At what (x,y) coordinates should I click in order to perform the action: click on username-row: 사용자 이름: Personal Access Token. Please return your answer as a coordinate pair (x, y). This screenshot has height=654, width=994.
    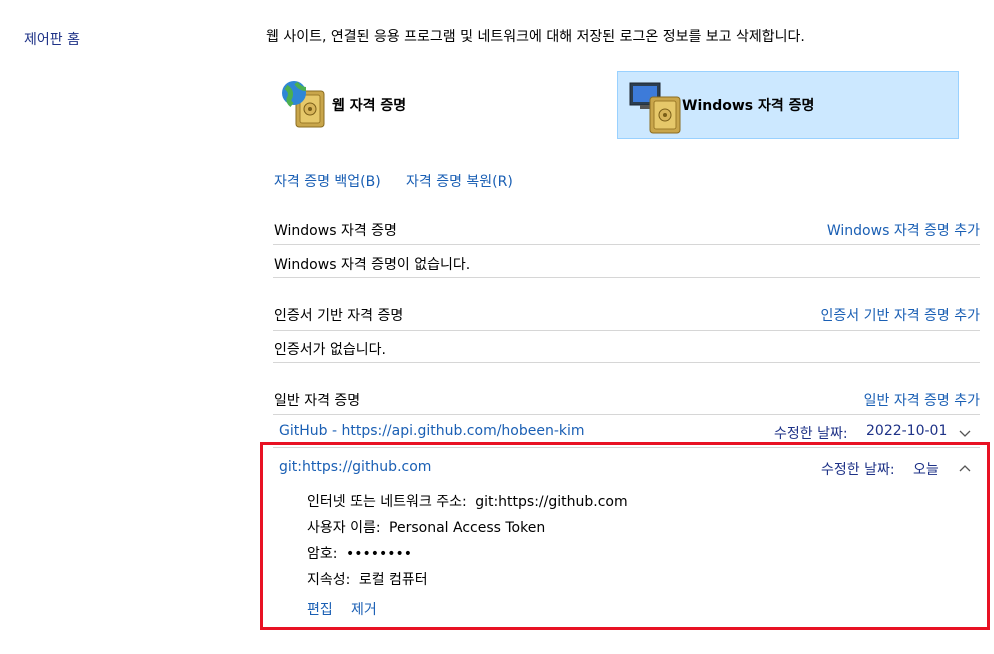
    Looking at the image, I should click on (426, 527).